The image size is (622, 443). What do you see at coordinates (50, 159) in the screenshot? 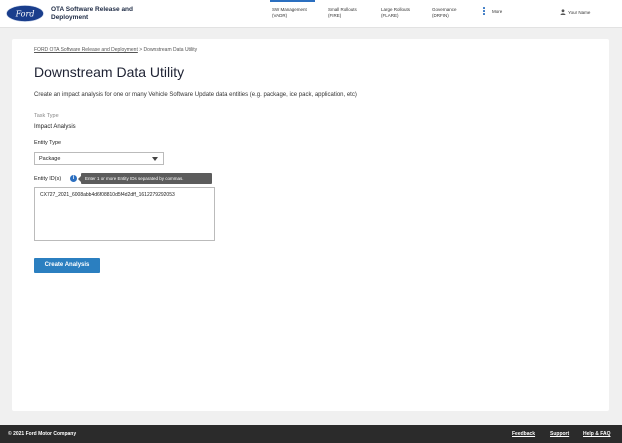
I see `entity-type-selected: Package` at bounding box center [50, 159].